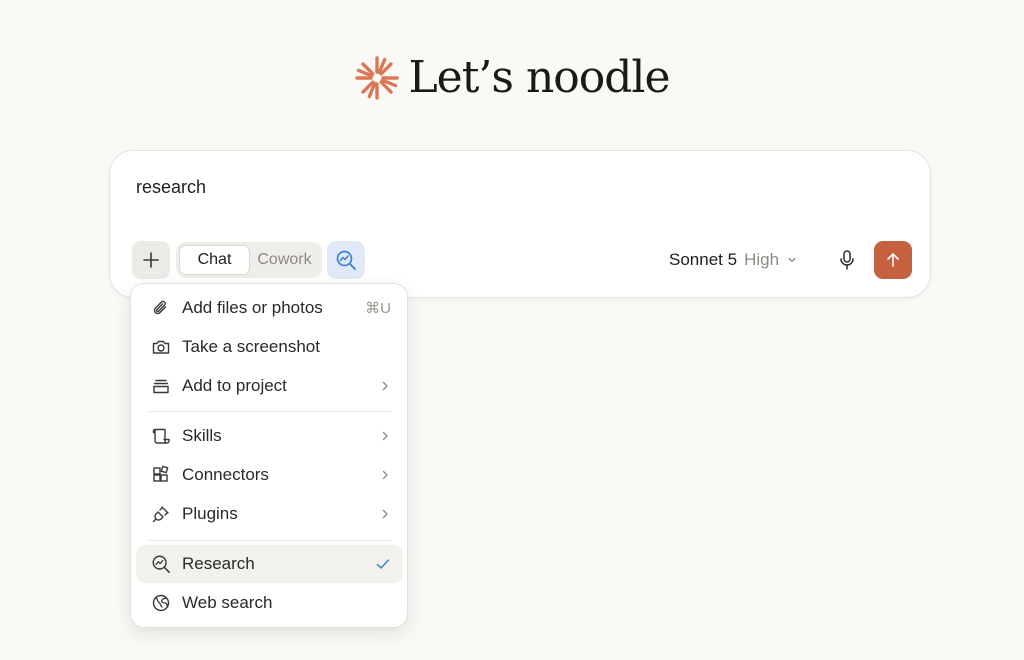 Image resolution: width=1024 pixels, height=660 pixels. I want to click on menu-item-label: Web search, so click(227, 602).